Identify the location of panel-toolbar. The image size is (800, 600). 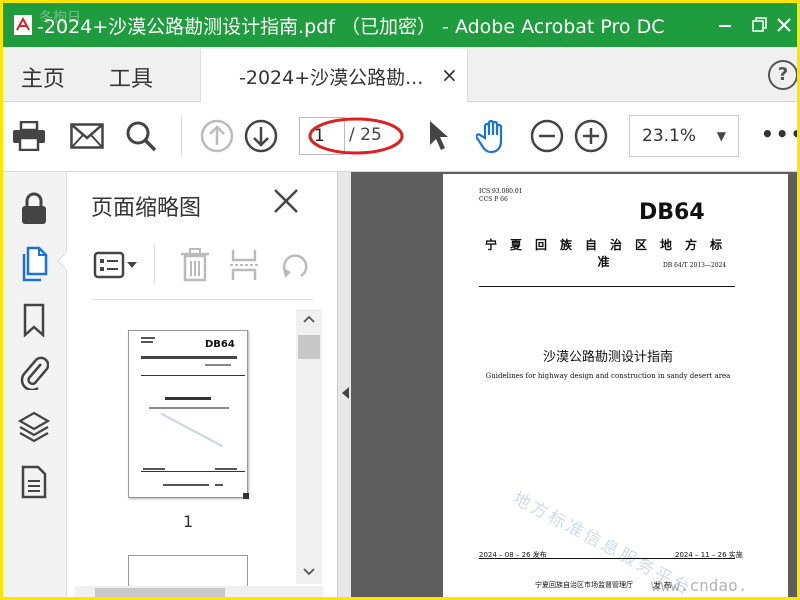
(202, 271).